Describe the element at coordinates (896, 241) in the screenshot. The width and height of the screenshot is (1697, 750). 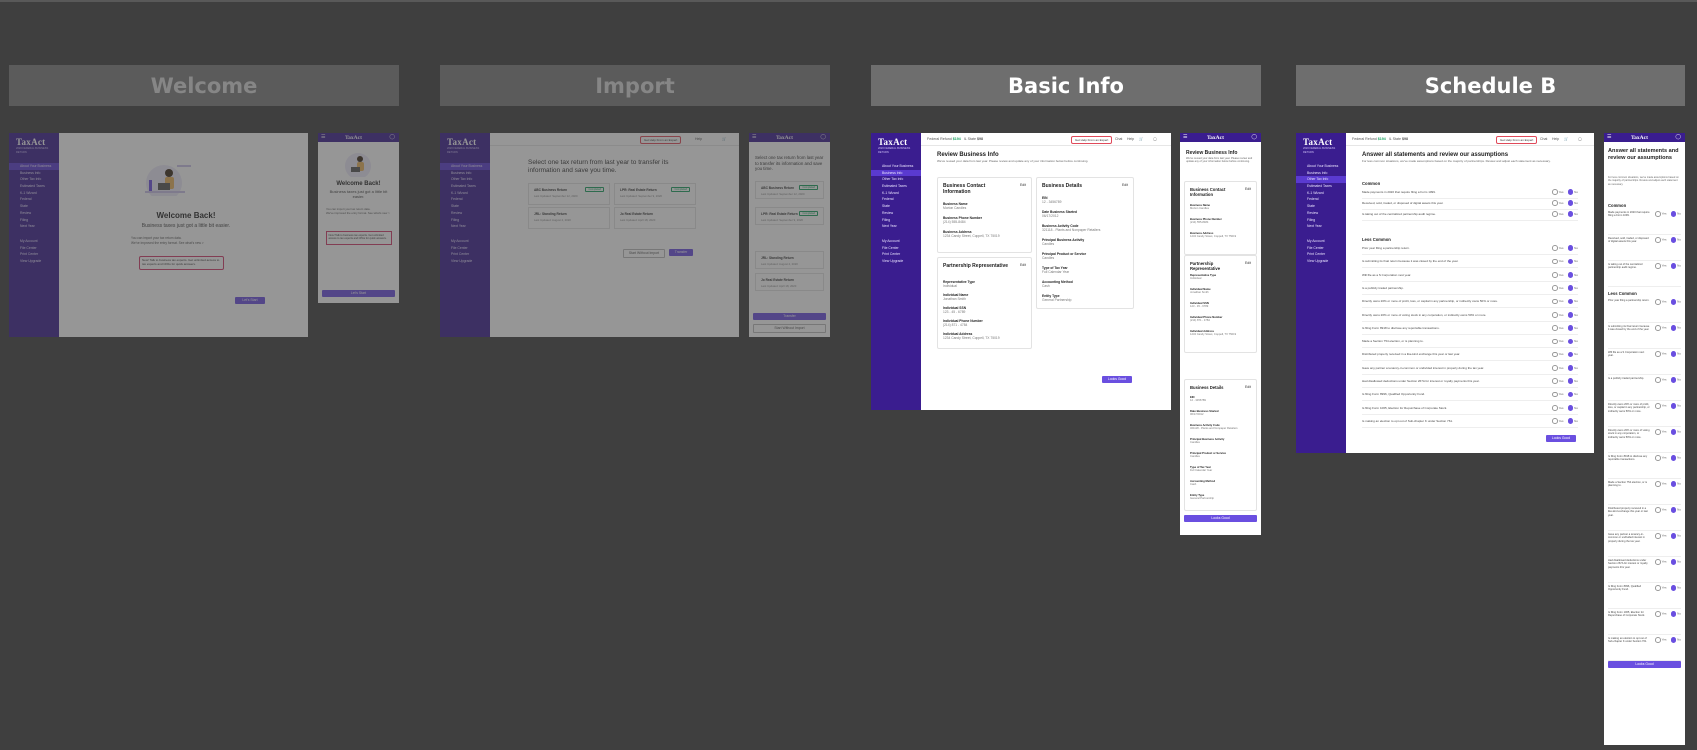
I see `sidebar-link: My Account` at that location.